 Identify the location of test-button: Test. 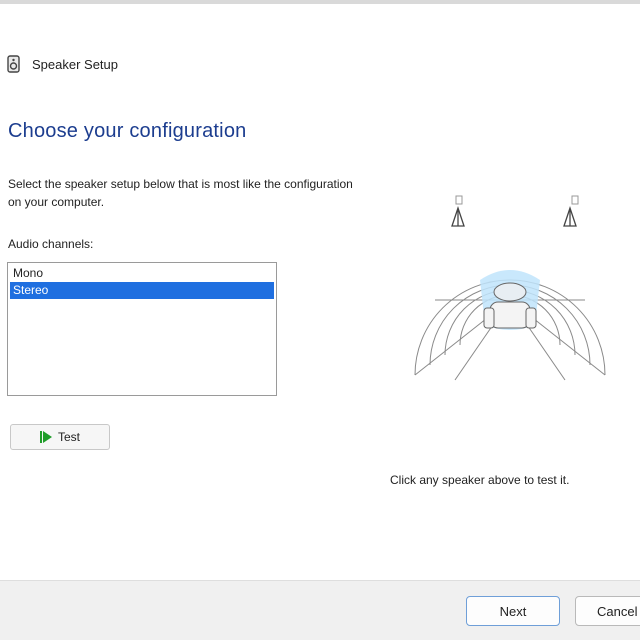
(60, 437).